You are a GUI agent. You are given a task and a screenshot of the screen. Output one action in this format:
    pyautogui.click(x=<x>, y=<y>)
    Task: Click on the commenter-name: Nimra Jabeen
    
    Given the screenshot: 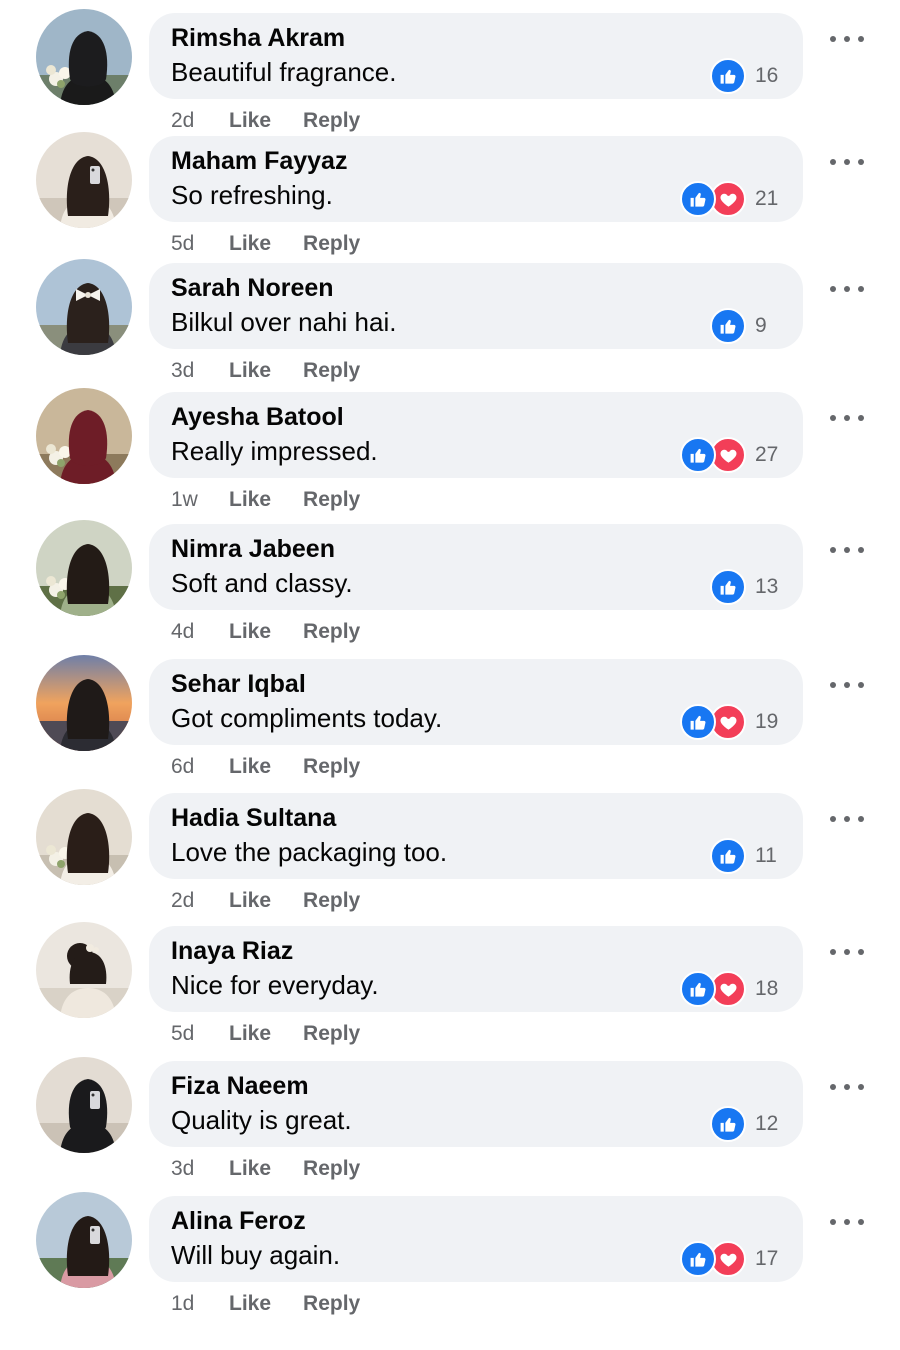 What is the action you would take?
    pyautogui.click(x=253, y=549)
    